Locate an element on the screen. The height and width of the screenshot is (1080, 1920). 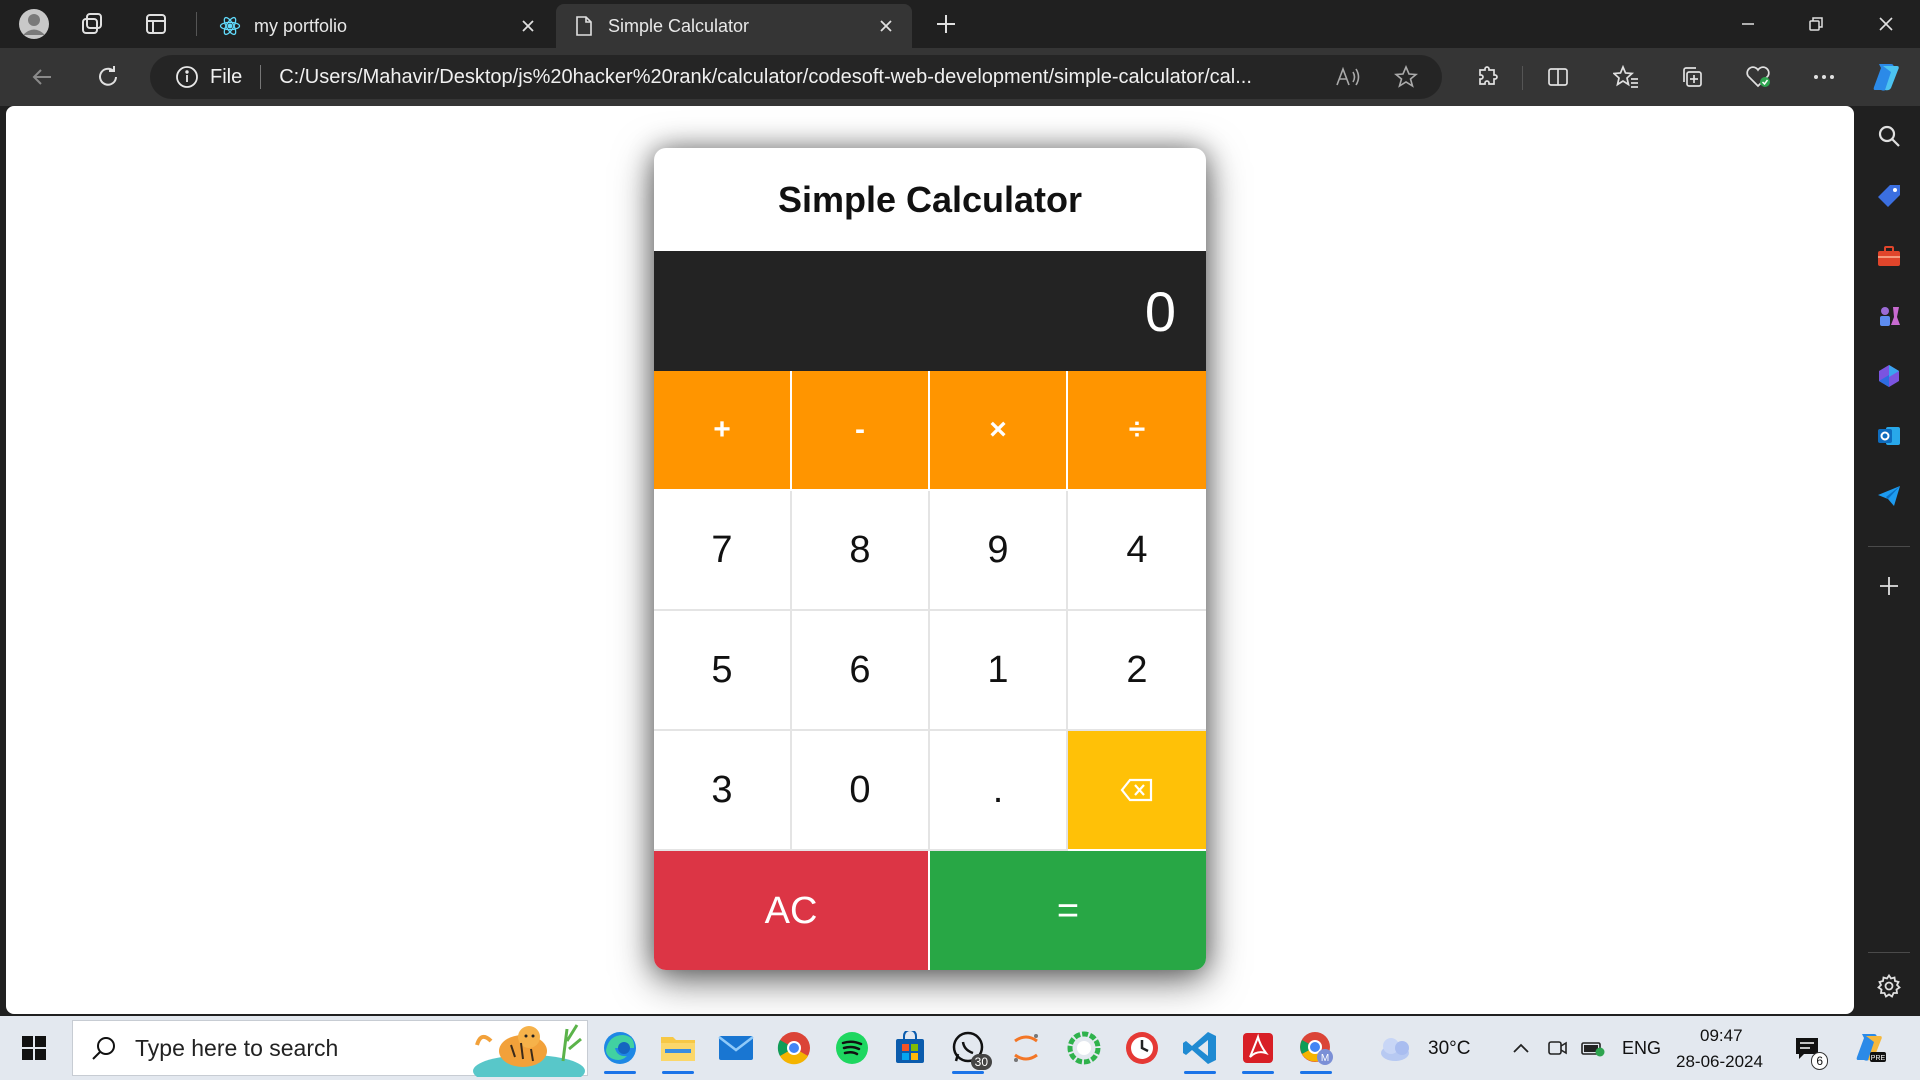
back-icon is located at coordinates (42, 77).